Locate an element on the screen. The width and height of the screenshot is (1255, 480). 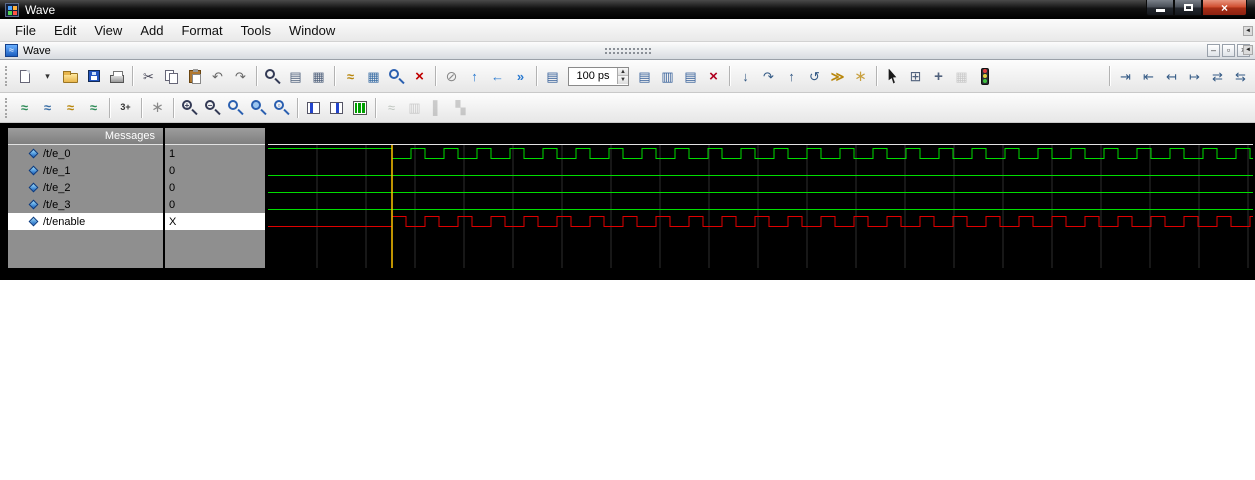
expanded-time-off-icon: ≈ is located at coordinates (391, 107).